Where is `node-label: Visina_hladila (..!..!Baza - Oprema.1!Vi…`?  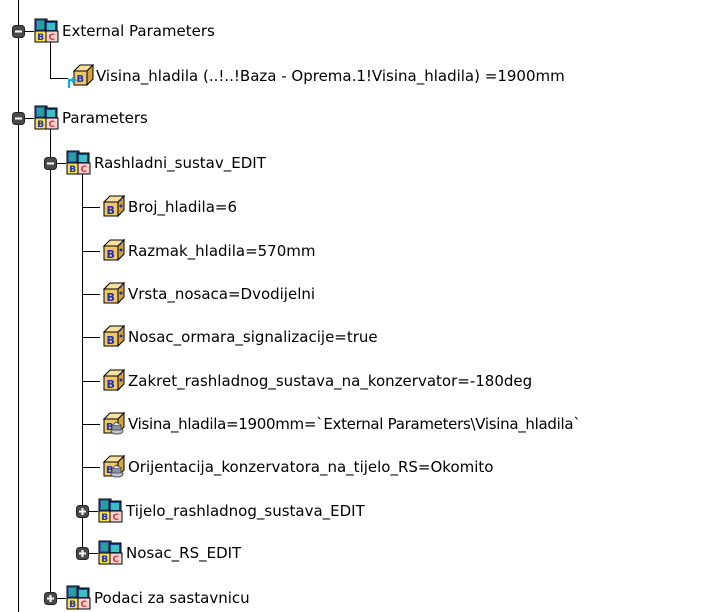
node-label: Visina_hladila (..!..!Baza - Oprema.1!Vi… is located at coordinates (330, 76).